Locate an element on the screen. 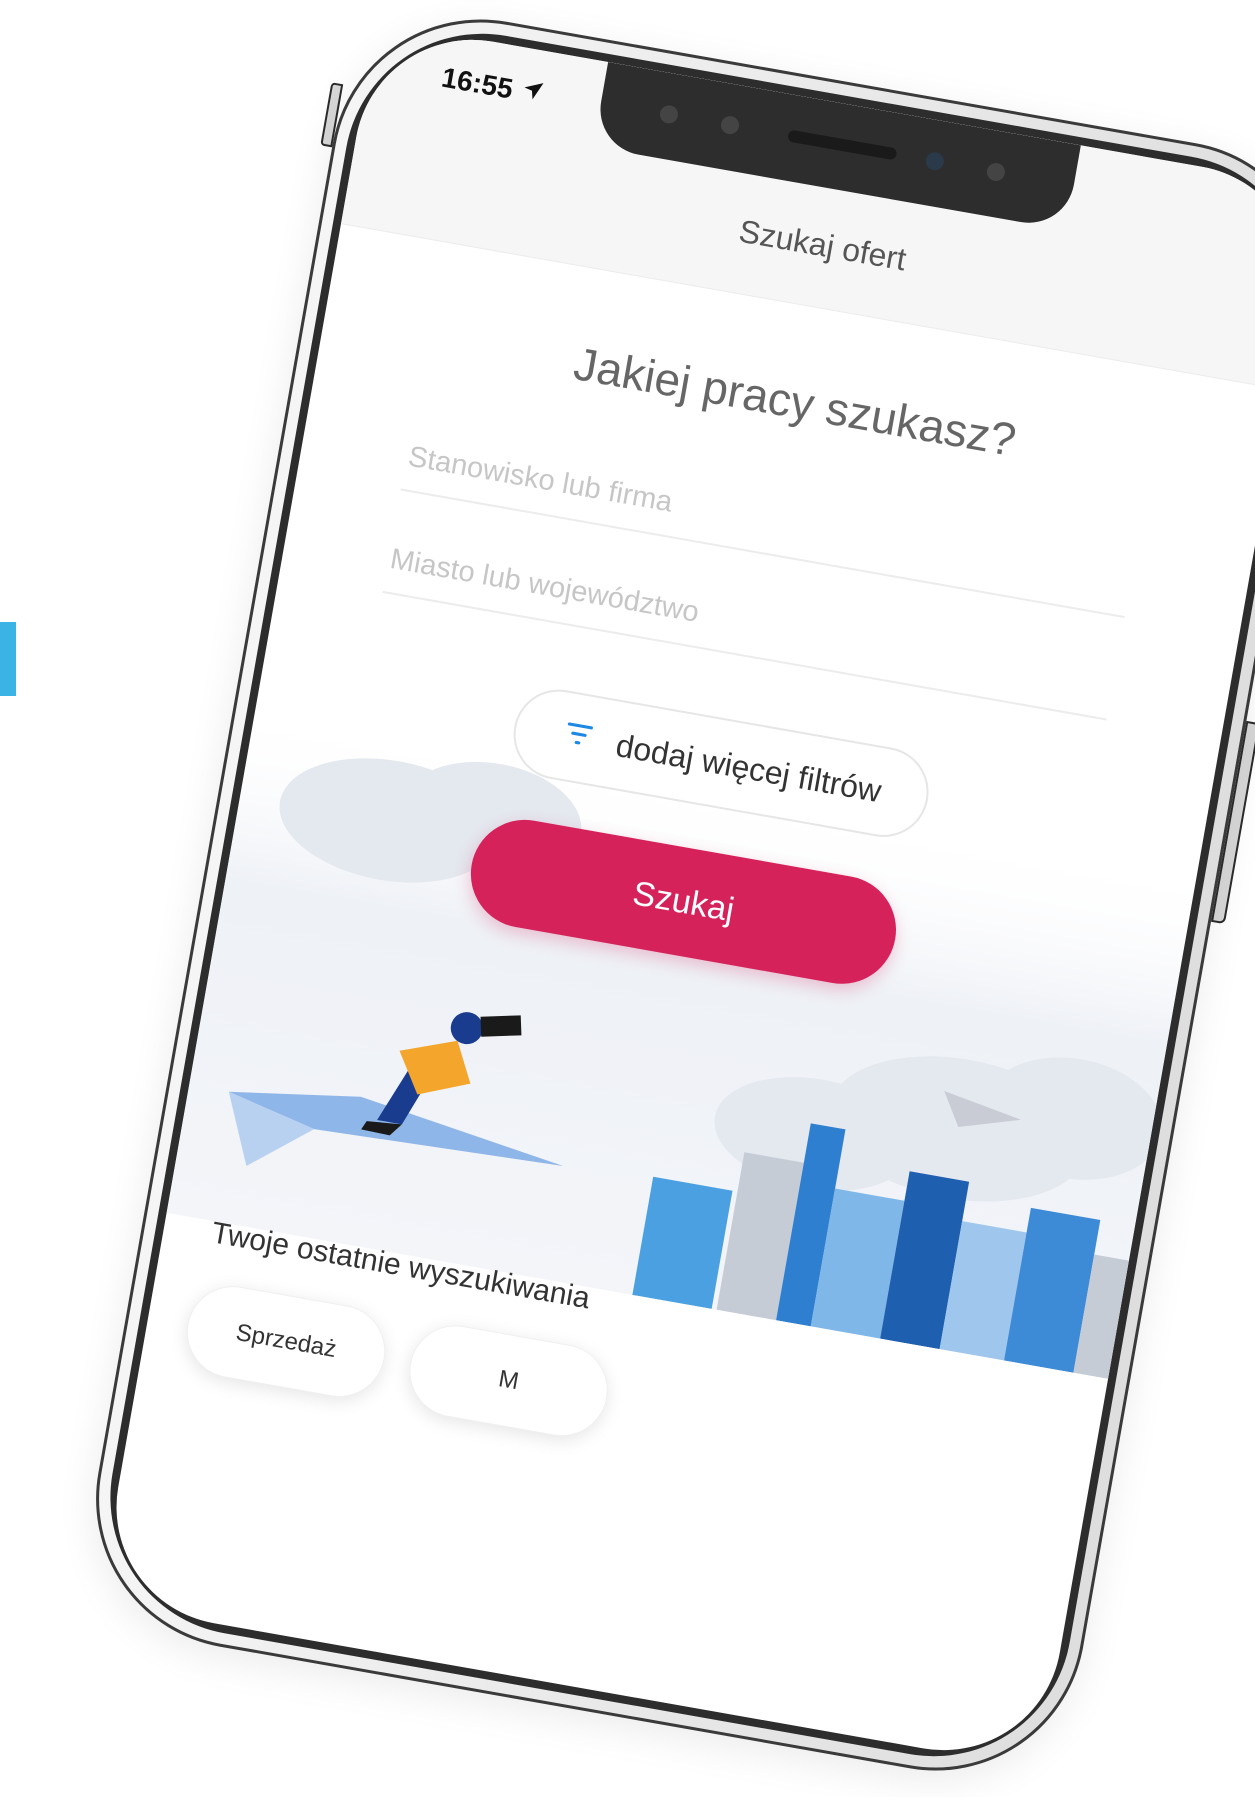  accent-bar is located at coordinates (8, 659).